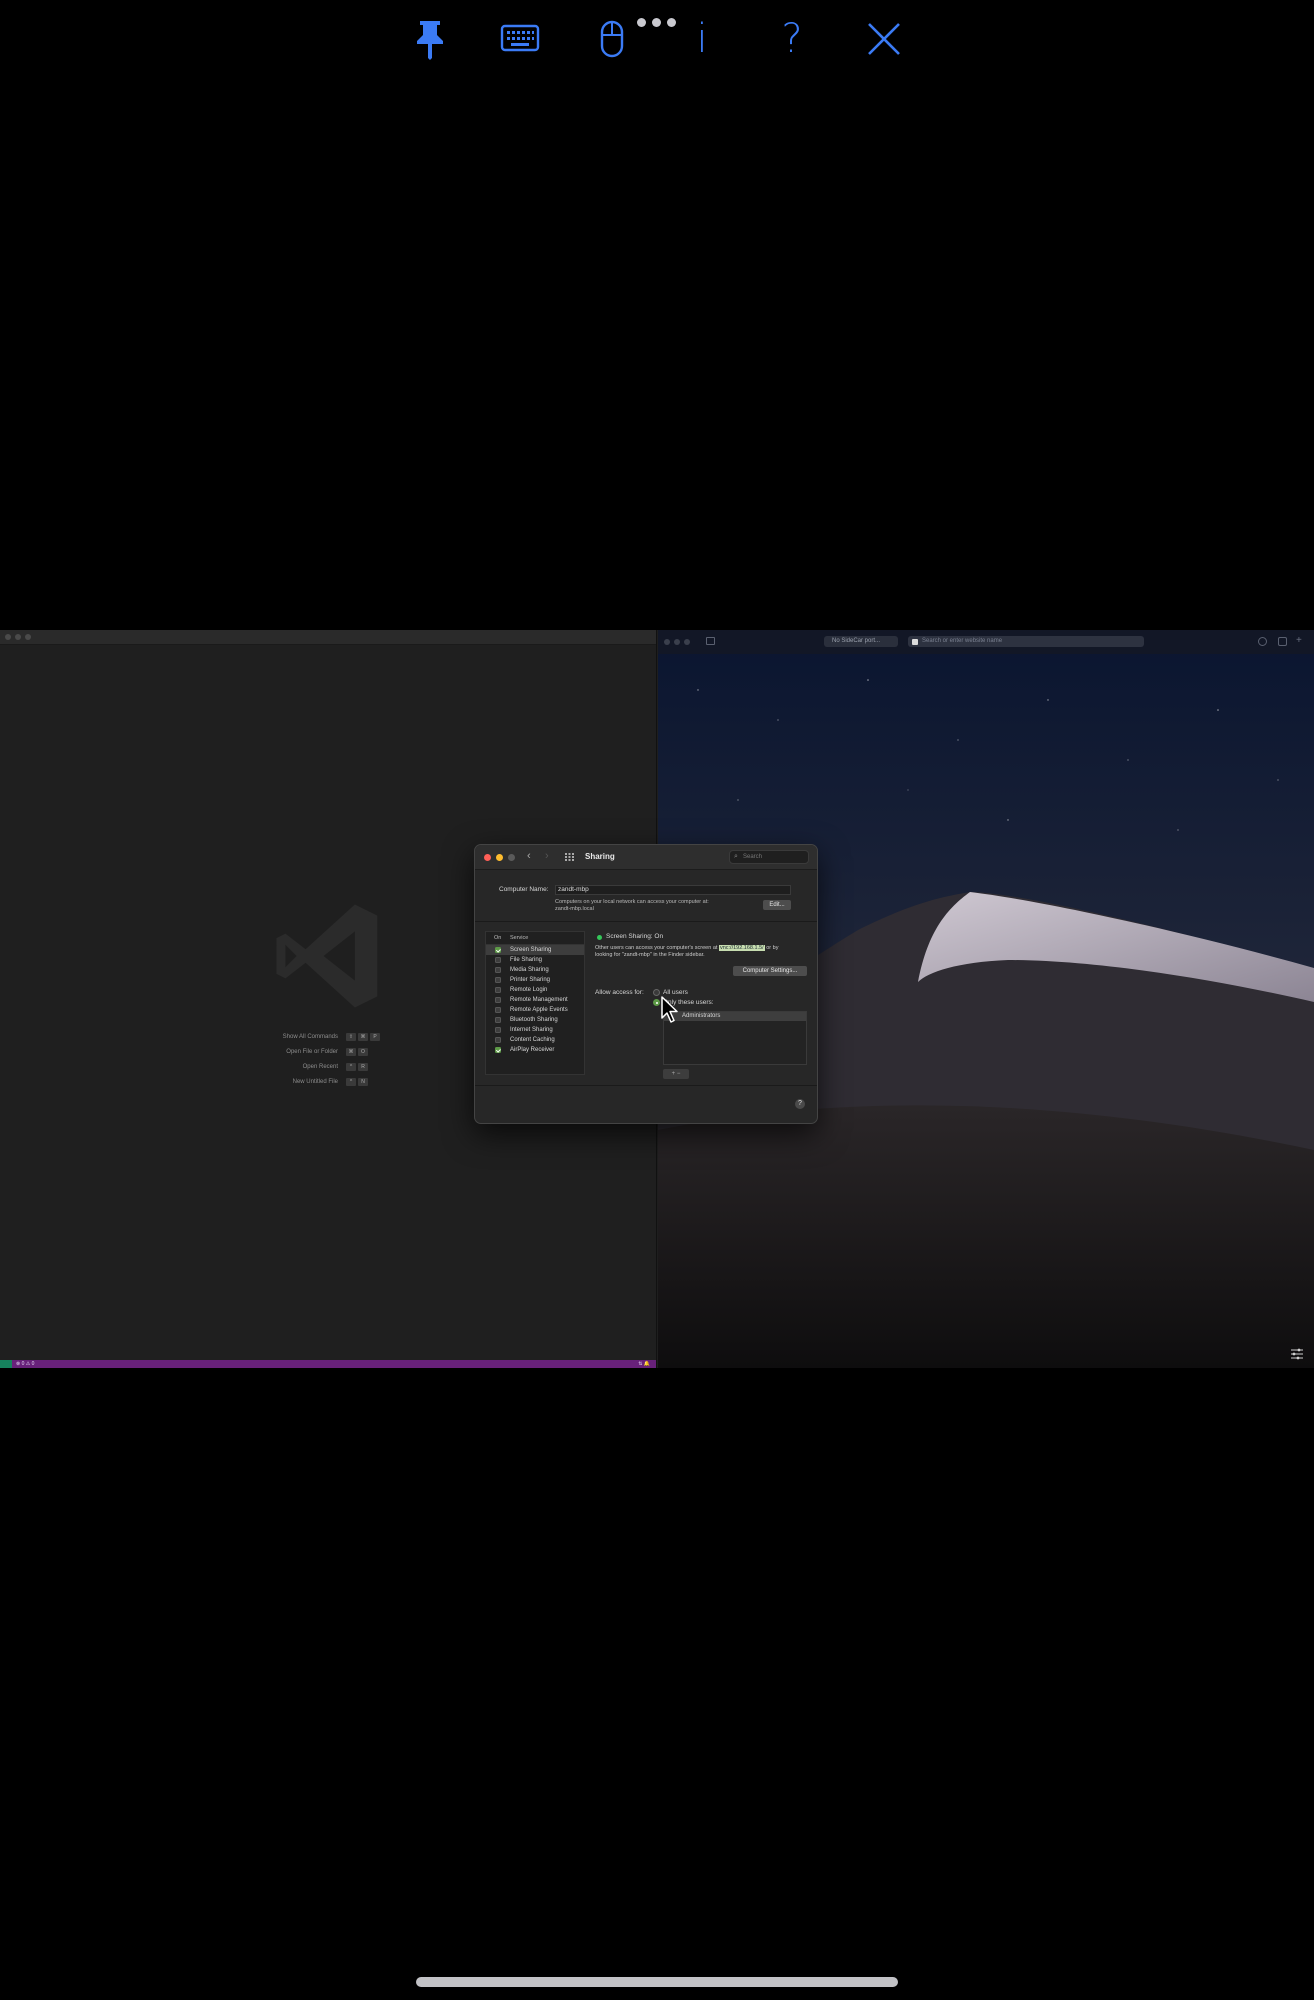 Image resolution: width=1314 pixels, height=2000 pixels. I want to click on info-button: i, so click(702, 39).